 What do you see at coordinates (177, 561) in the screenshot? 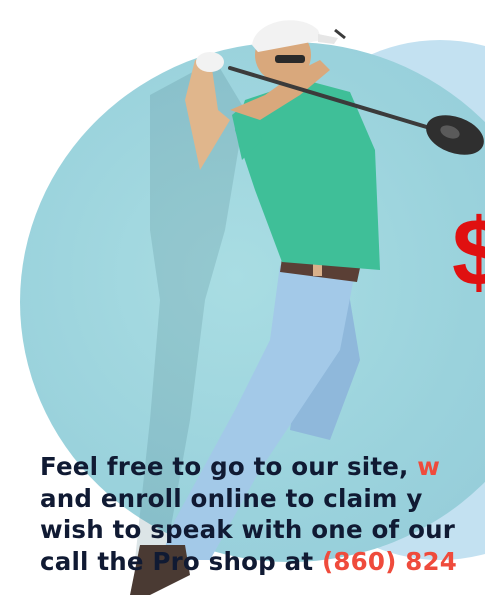
I see `body-line-4-text: call the Pro shop at` at bounding box center [177, 561].